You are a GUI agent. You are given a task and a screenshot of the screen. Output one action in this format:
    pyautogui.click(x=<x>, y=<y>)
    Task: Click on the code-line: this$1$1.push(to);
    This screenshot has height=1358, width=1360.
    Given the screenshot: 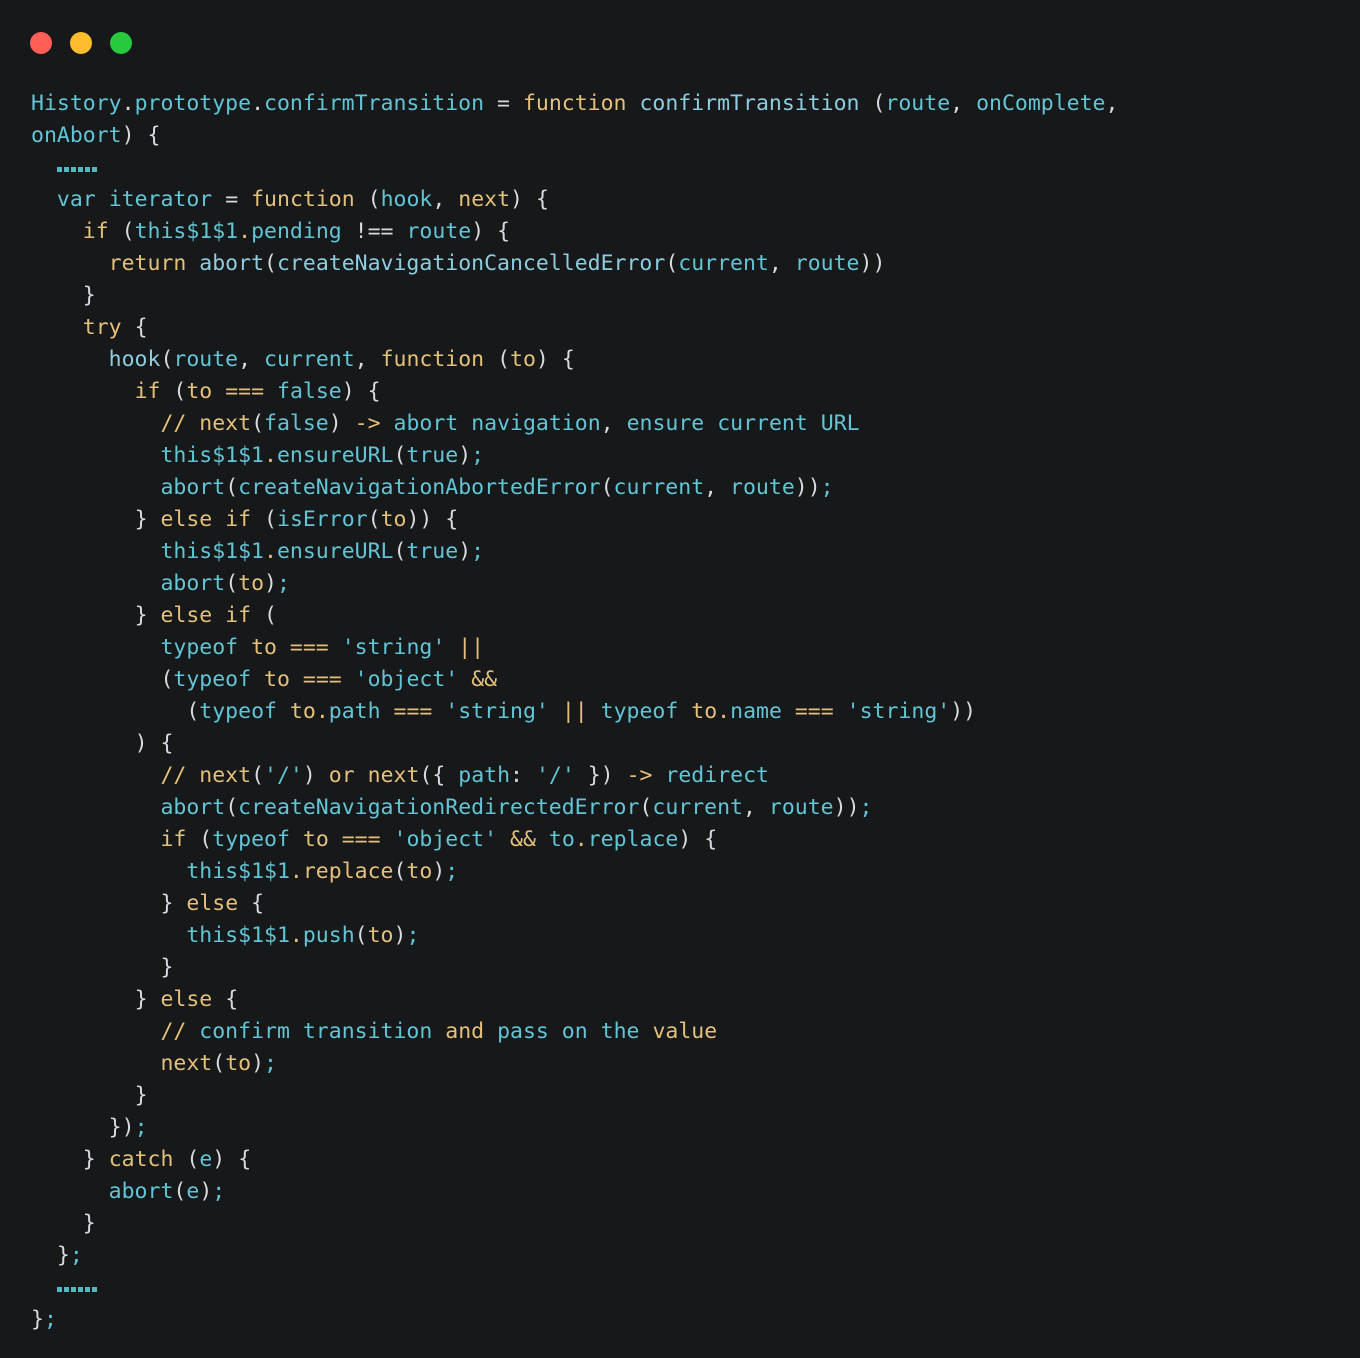 What is the action you would take?
    pyautogui.click(x=695, y=936)
    